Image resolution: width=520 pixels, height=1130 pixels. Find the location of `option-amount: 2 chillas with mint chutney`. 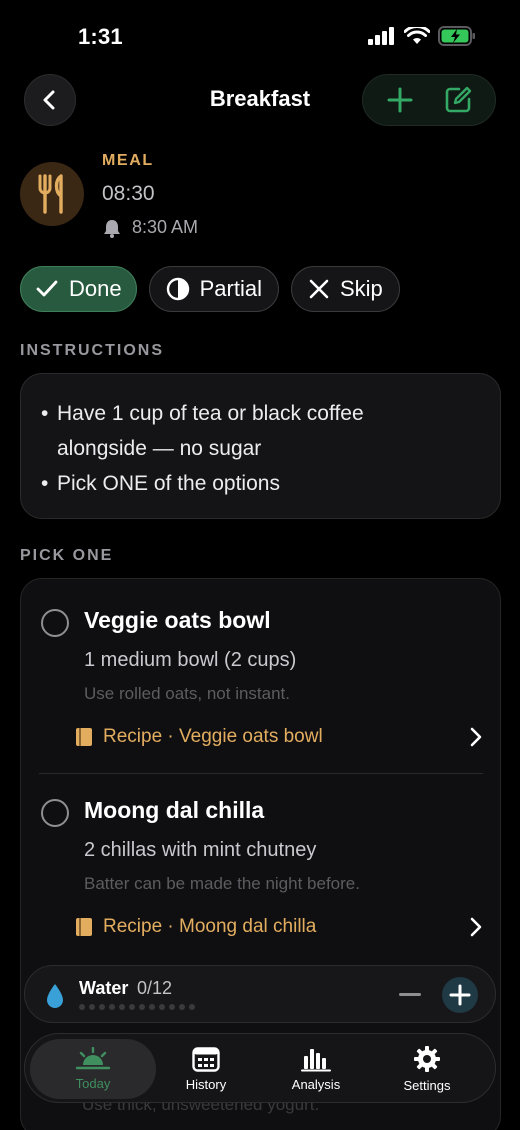

option-amount: 2 chillas with mint chutney is located at coordinates (200, 850).